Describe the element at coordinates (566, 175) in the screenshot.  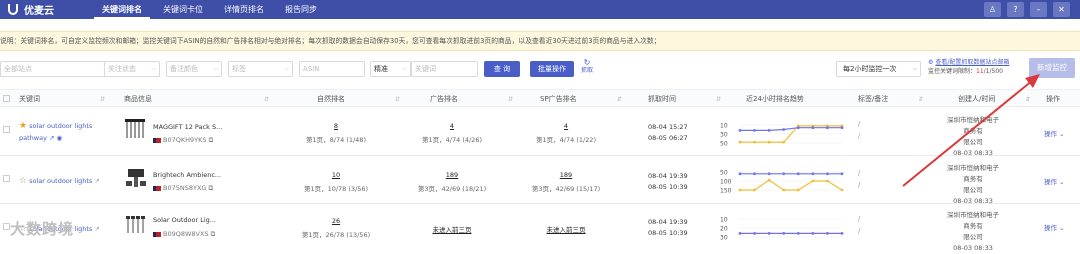
I see `sp-rank: 189` at that location.